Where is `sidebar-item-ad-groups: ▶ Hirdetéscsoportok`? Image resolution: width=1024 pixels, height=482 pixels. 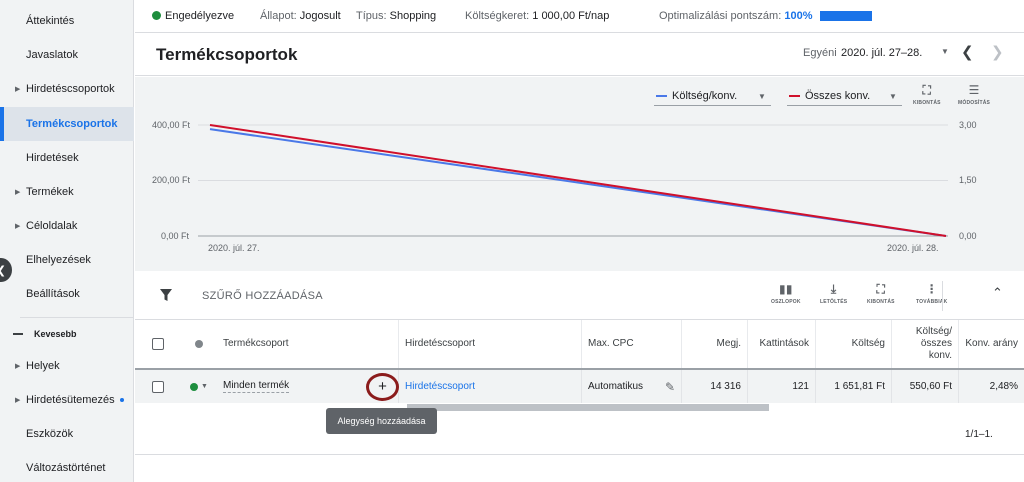
sidebar-item-ad-groups: ▶ Hirdetéscsoportok is located at coordinates (67, 89).